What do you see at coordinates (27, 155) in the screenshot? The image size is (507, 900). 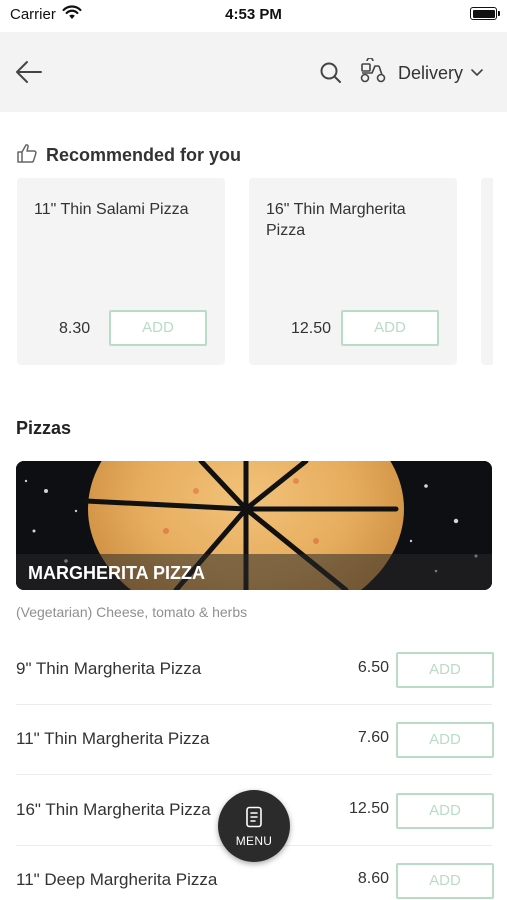 I see `thumbs-up-icon` at bounding box center [27, 155].